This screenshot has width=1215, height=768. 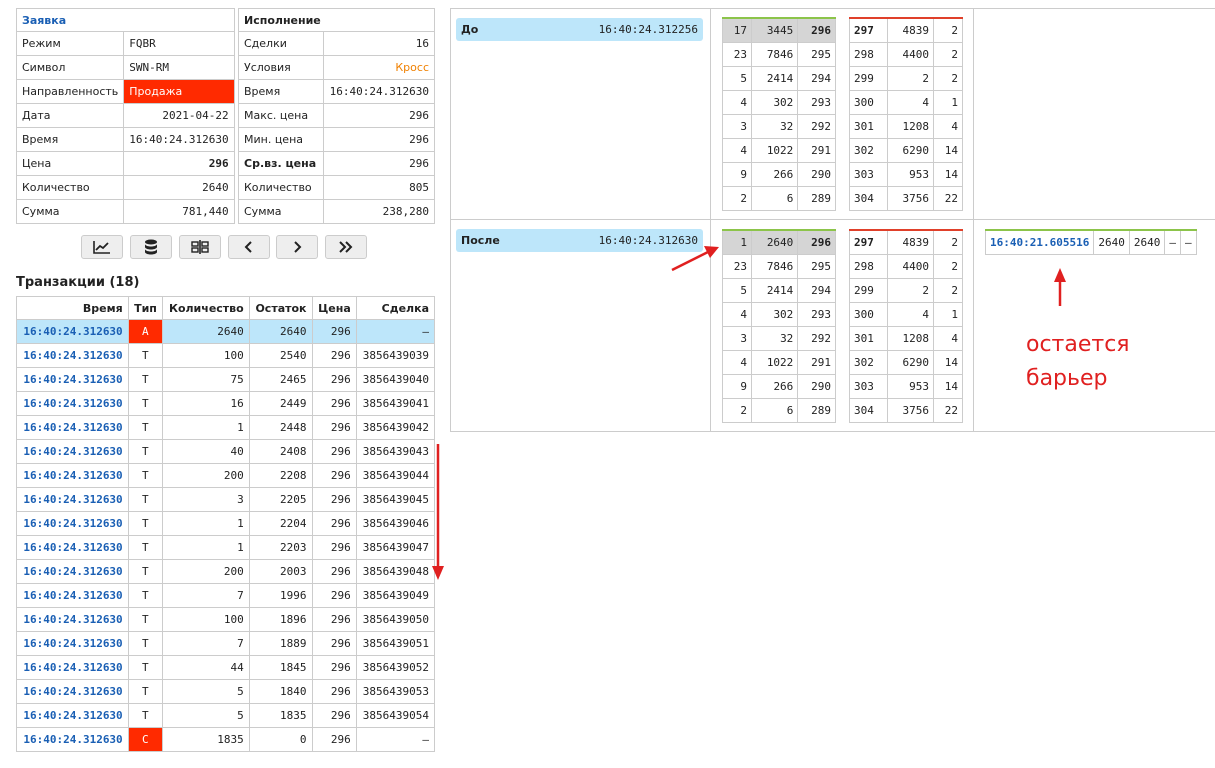 I want to click on arrow-to-remaining-bid, so click(x=695, y=259).